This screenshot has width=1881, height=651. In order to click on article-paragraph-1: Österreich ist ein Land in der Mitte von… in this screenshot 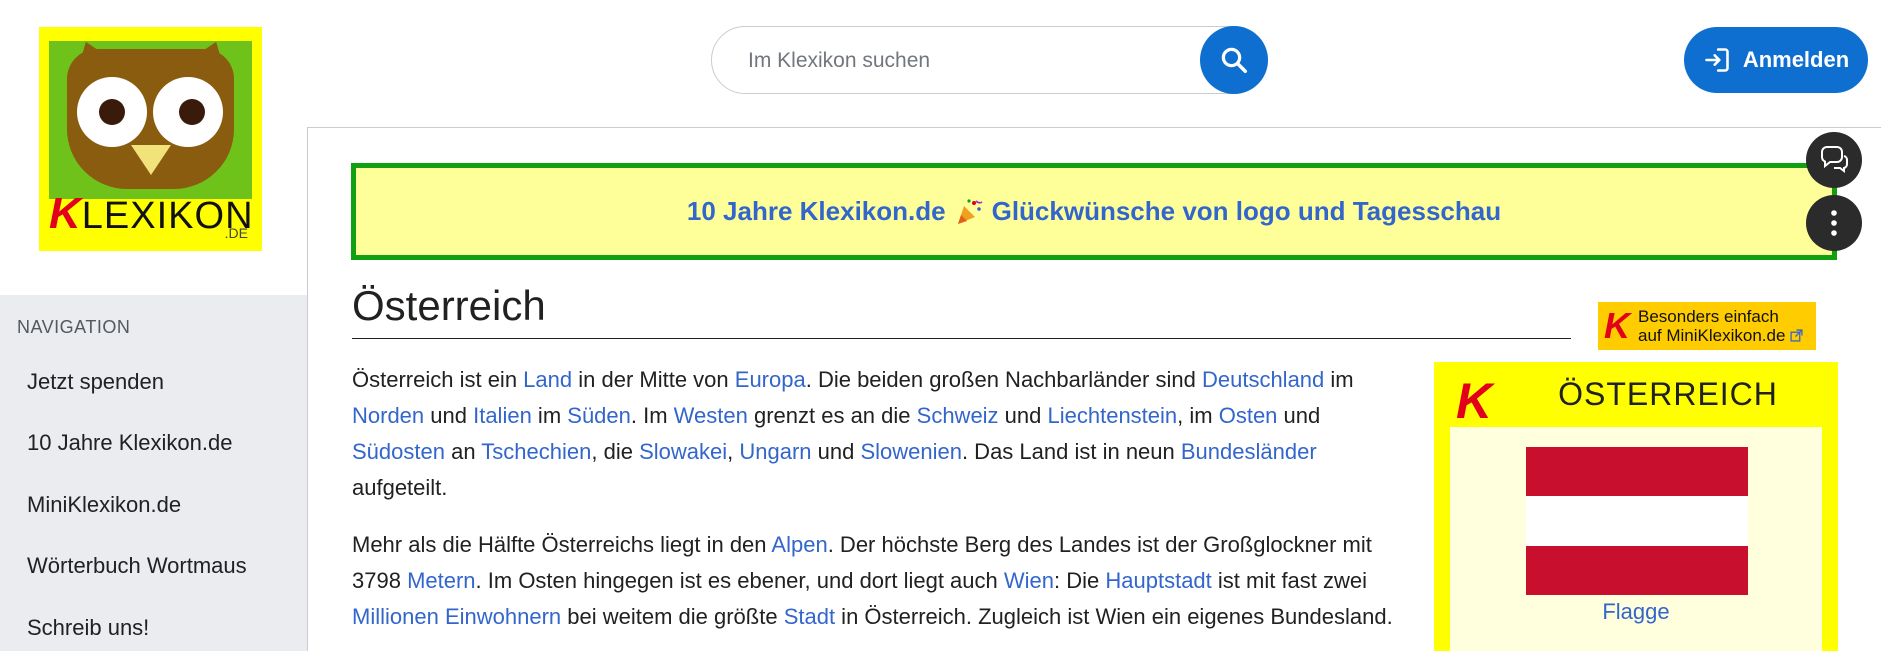, I will do `click(879, 434)`.